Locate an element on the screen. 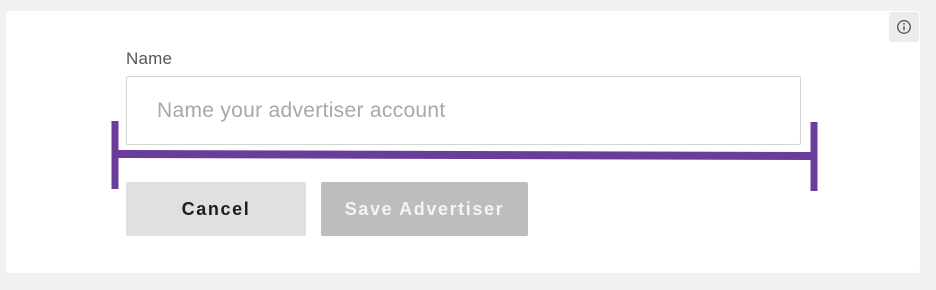  info-icon is located at coordinates (904, 27).